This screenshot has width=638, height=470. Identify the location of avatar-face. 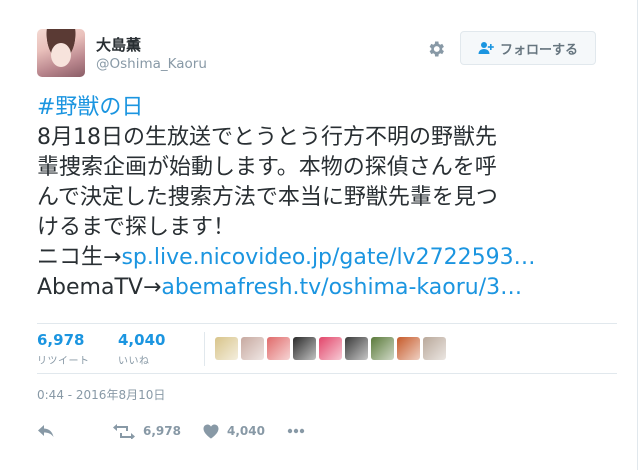
(61, 55).